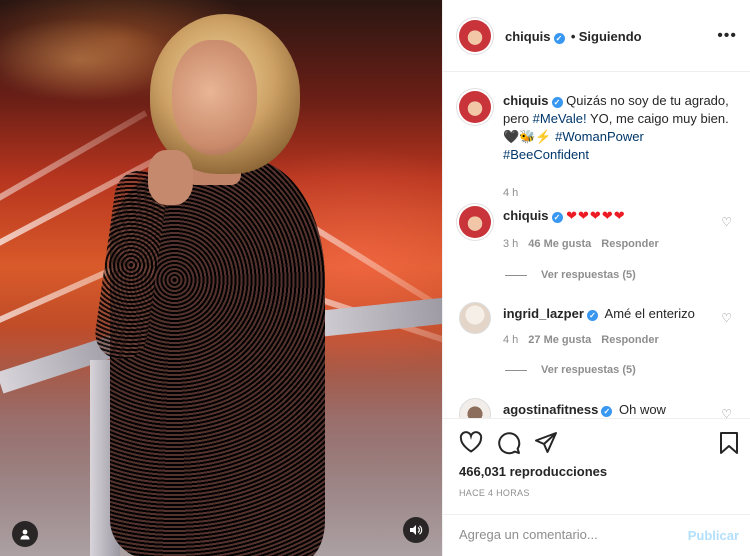  What do you see at coordinates (729, 444) in the screenshot?
I see `save-bookmark-icon` at bounding box center [729, 444].